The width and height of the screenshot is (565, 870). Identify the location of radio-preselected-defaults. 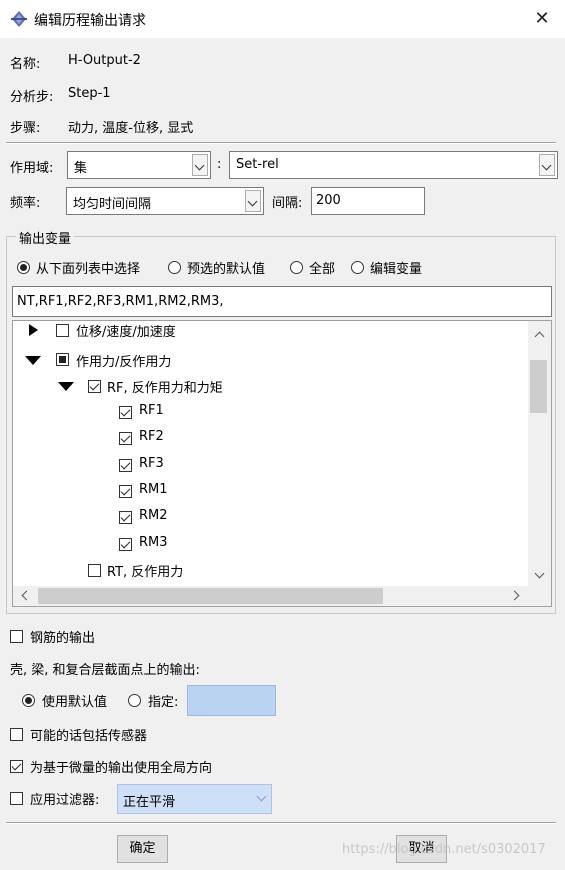
(174, 267).